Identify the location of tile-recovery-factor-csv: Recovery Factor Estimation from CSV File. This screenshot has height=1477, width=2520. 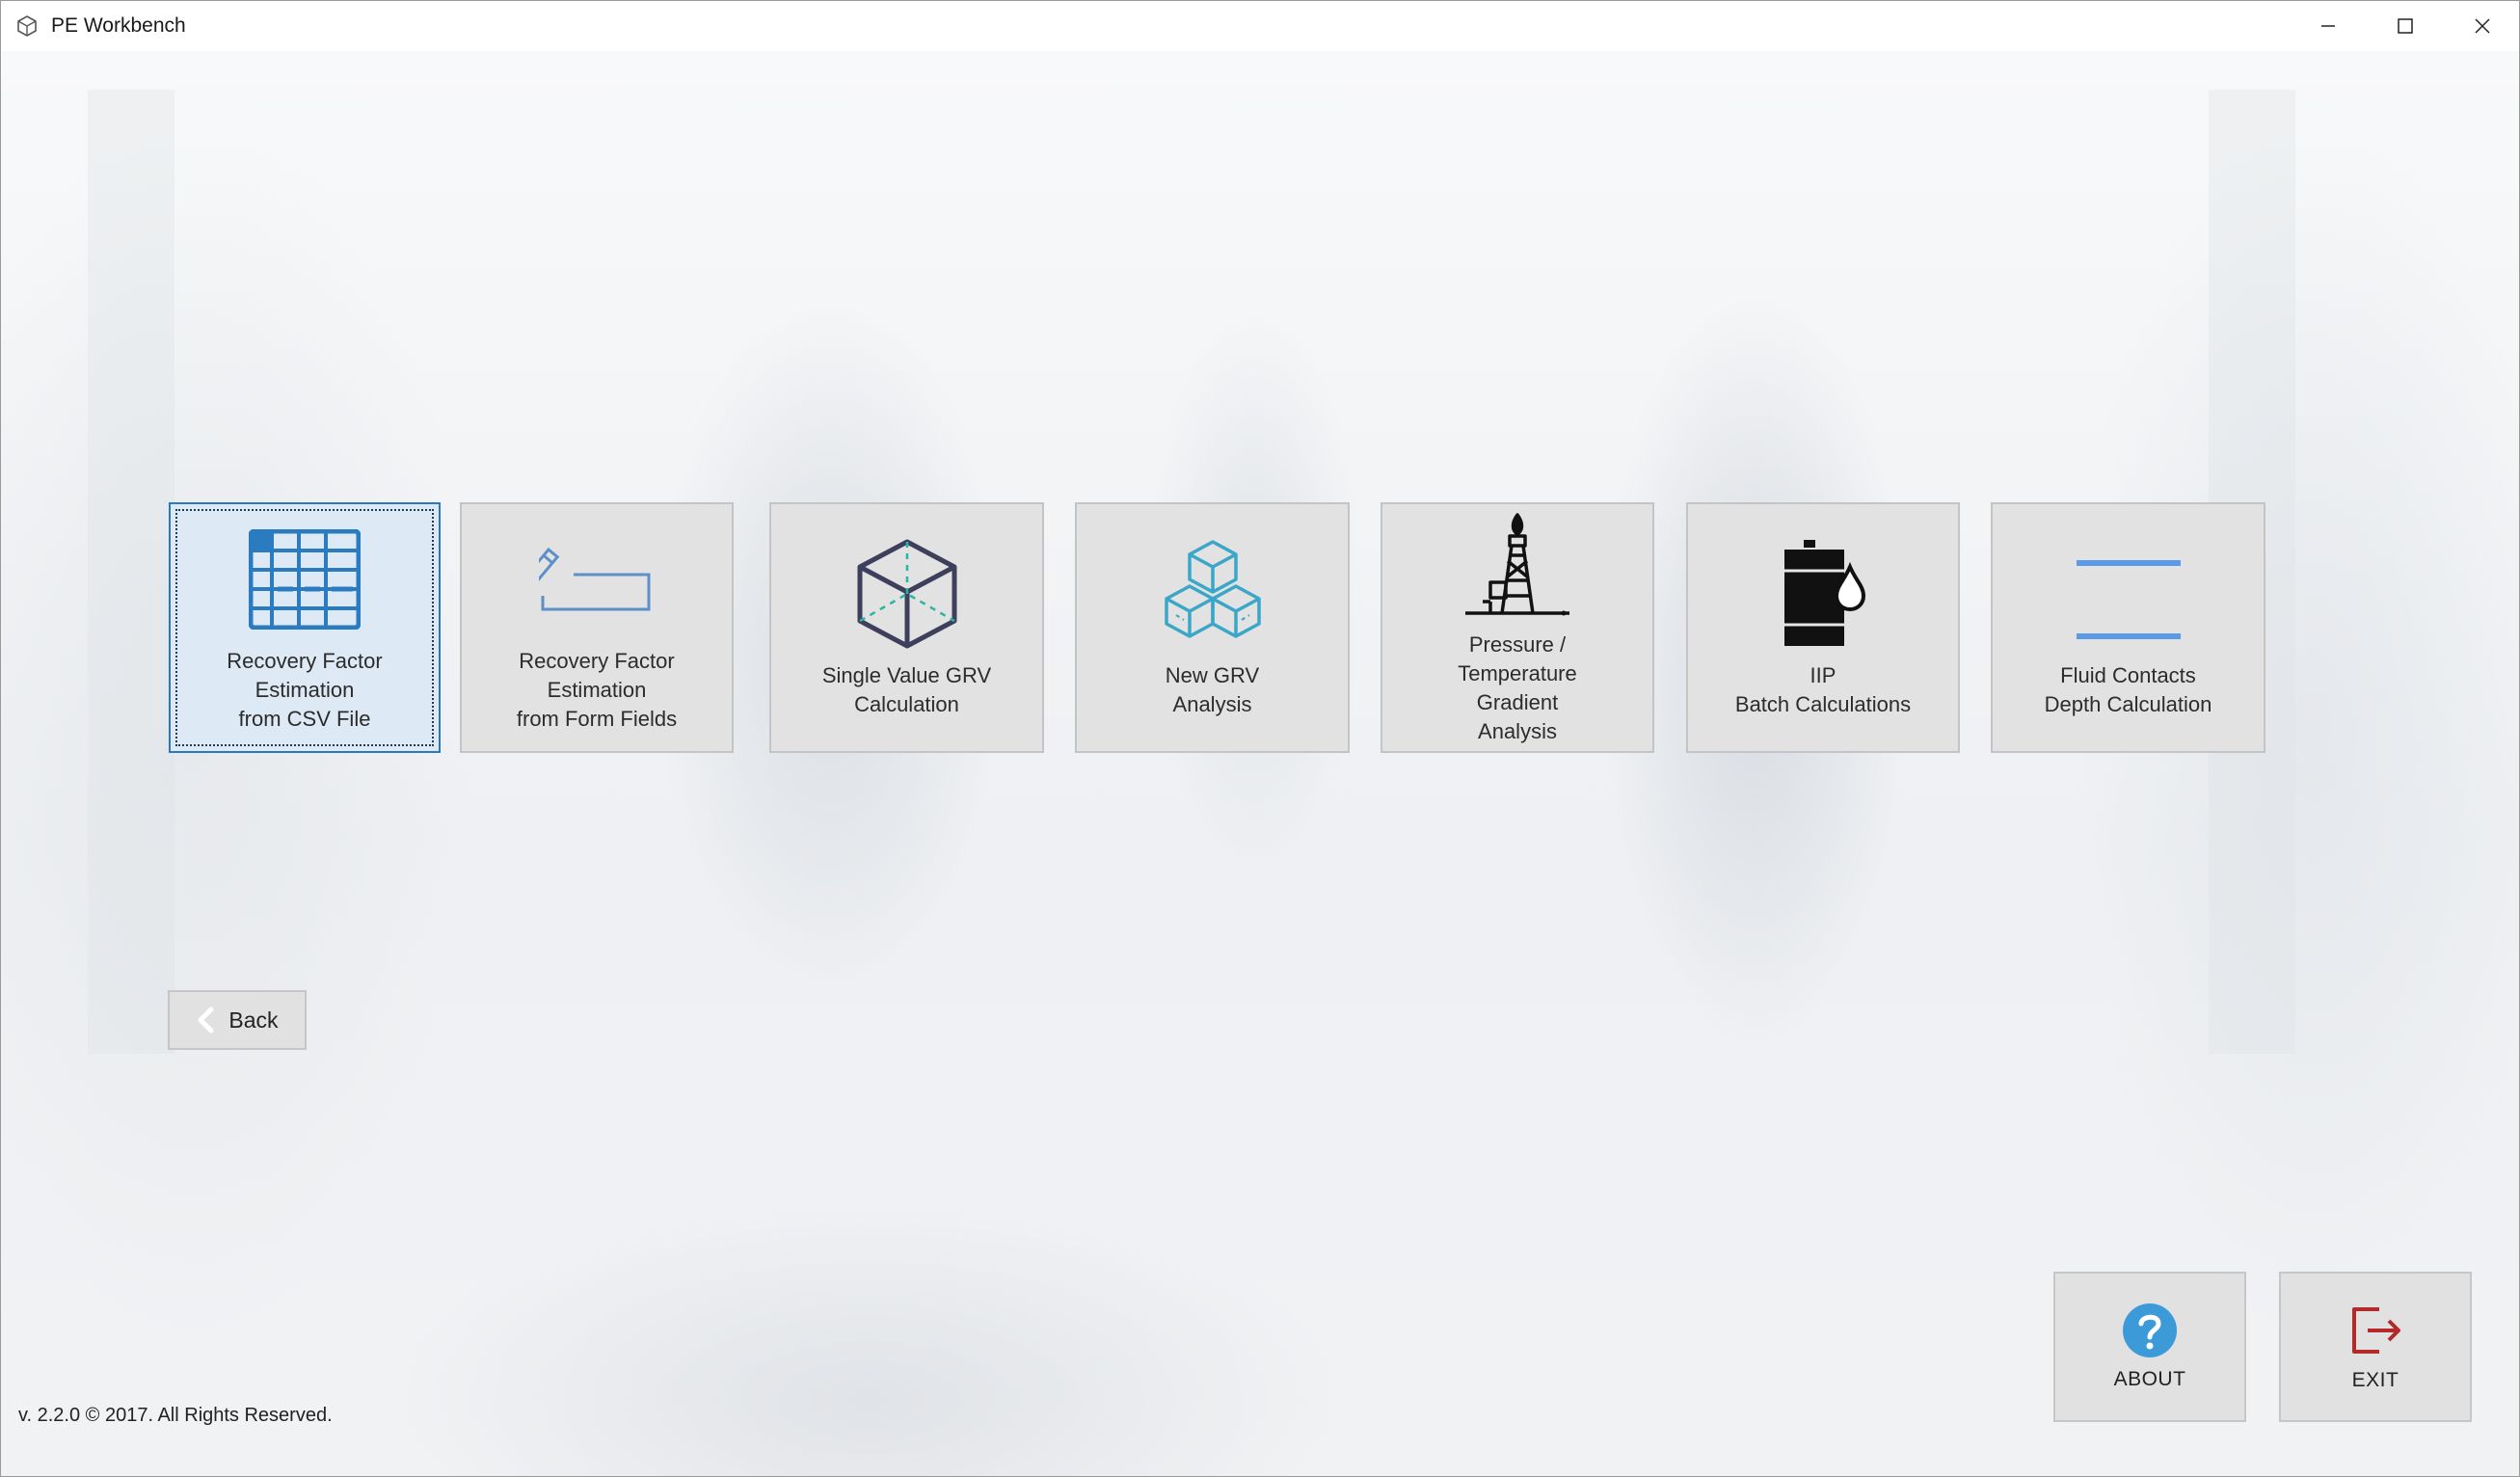
(305, 627).